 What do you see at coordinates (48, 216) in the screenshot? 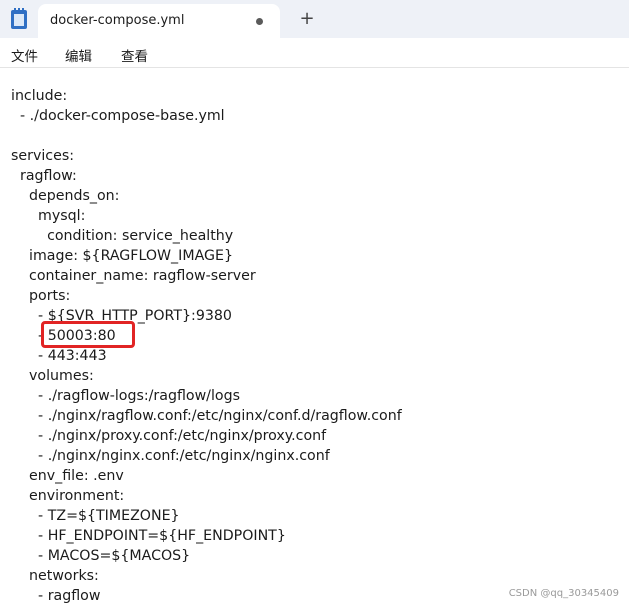
I see `code-line: mysql:` at bounding box center [48, 216].